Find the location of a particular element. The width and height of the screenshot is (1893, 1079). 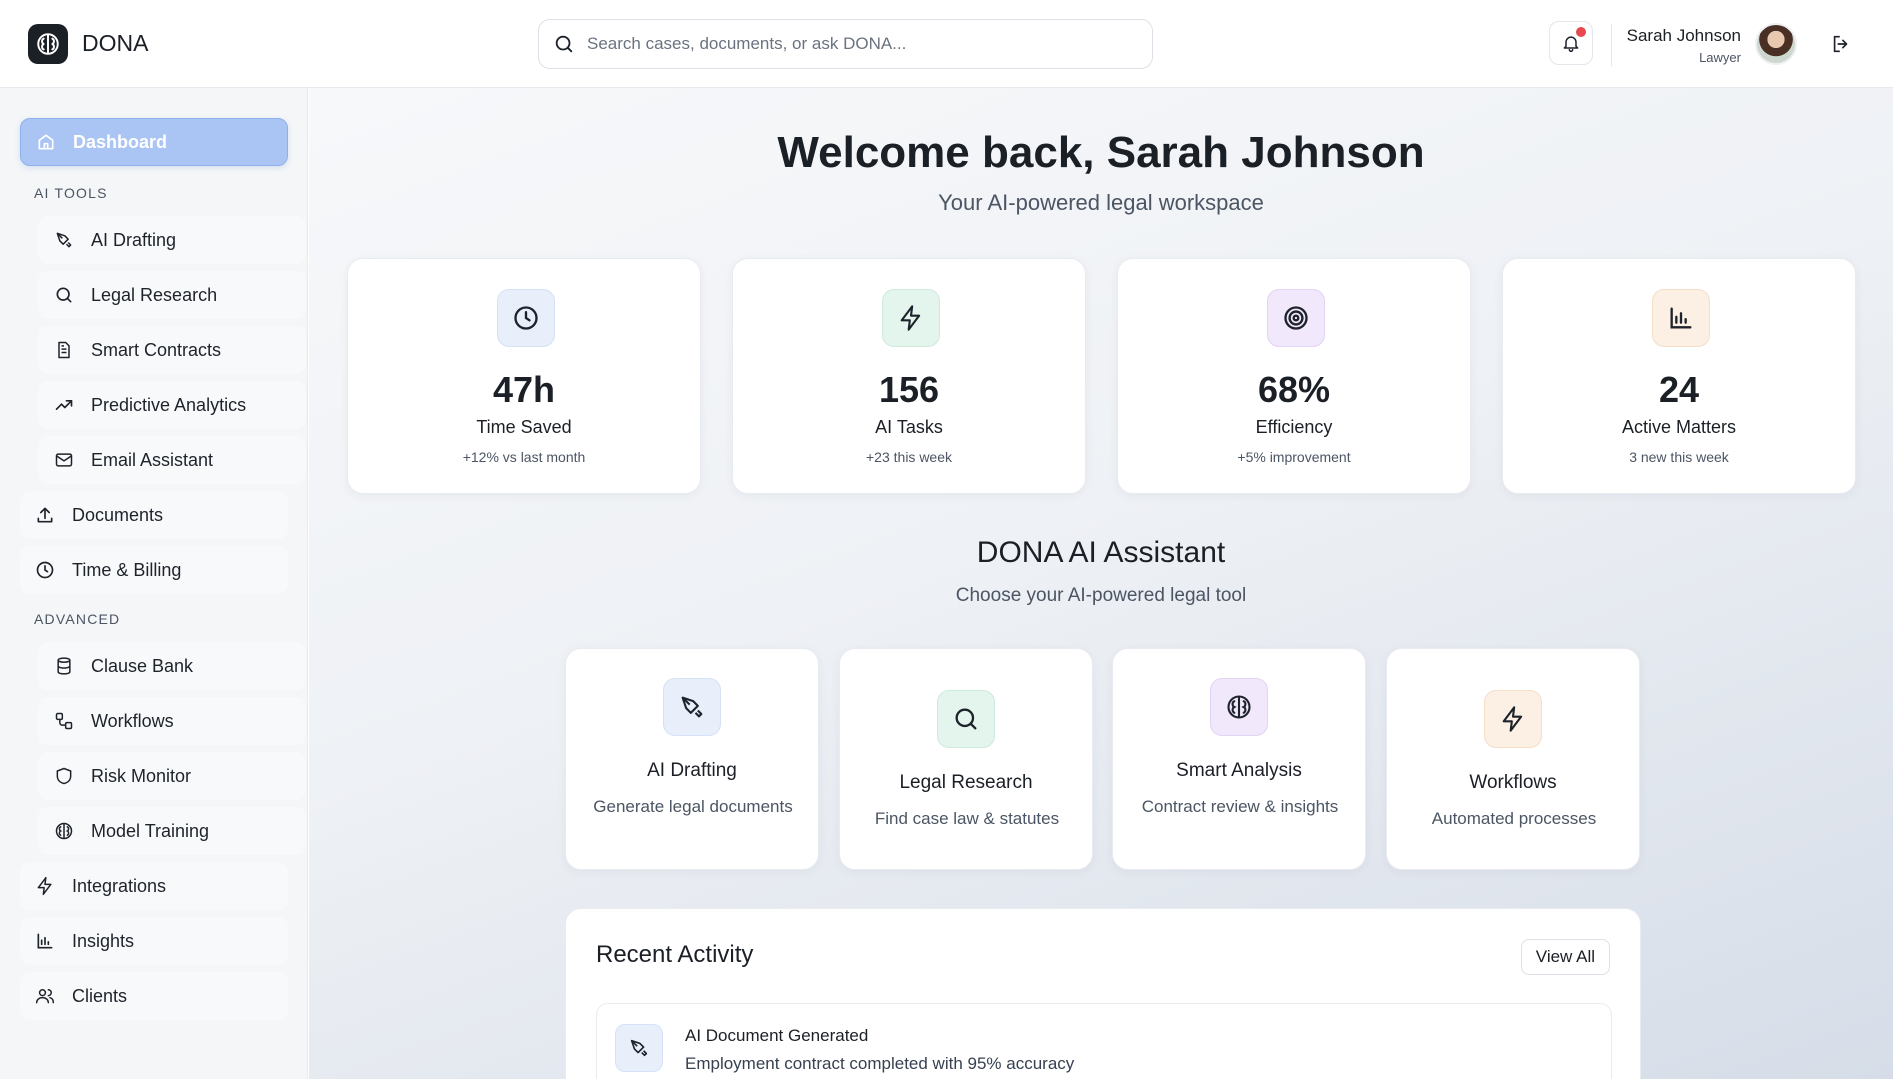

users-icon is located at coordinates (45, 996).